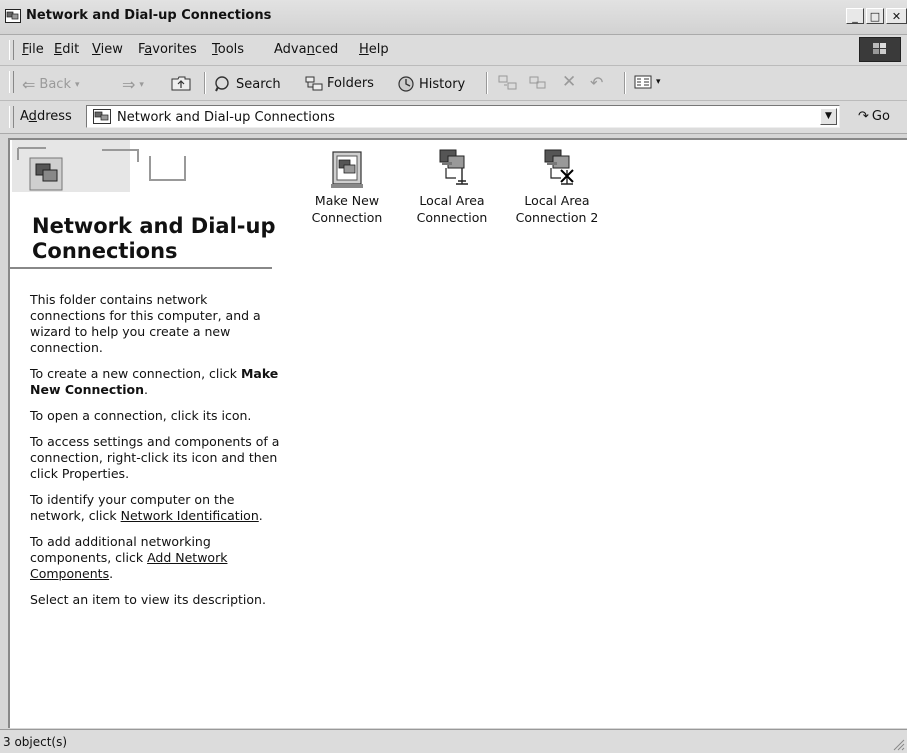 Image resolution: width=907 pixels, height=753 pixels. I want to click on make-new-connection-item: Make New Connection, so click(347, 187).